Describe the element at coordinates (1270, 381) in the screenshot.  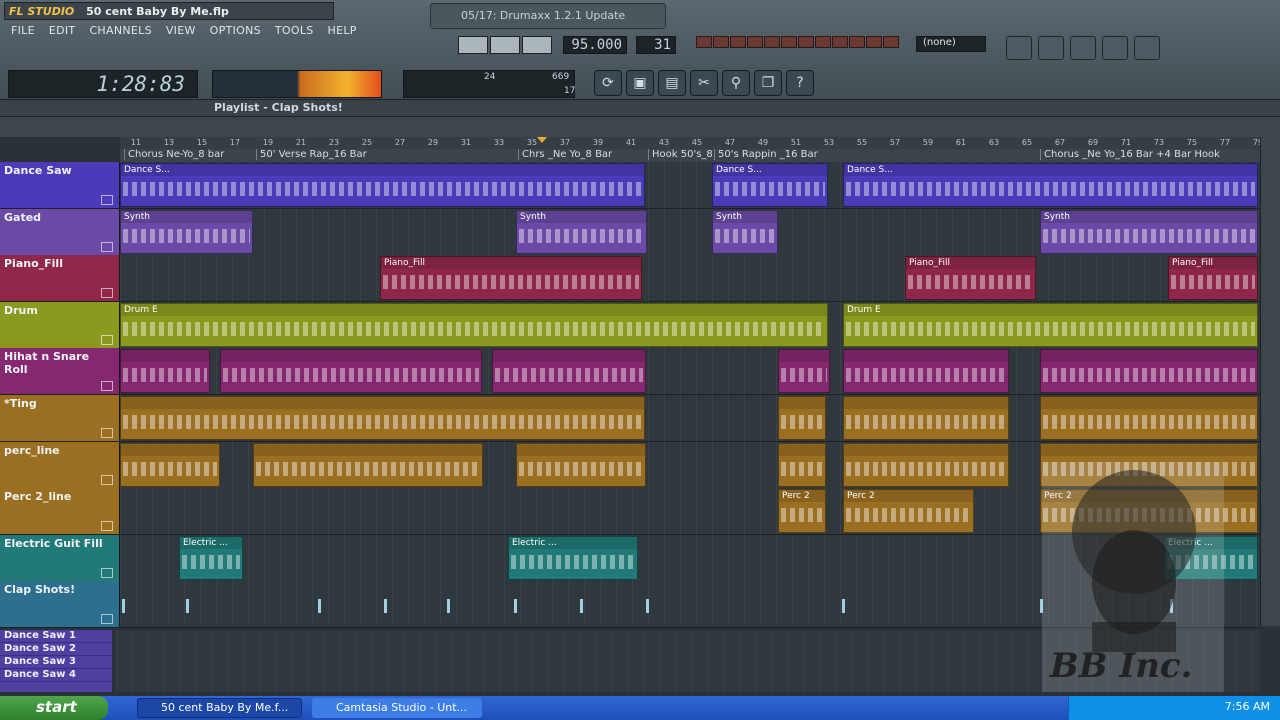
I see `vertical-scrollbar` at that location.